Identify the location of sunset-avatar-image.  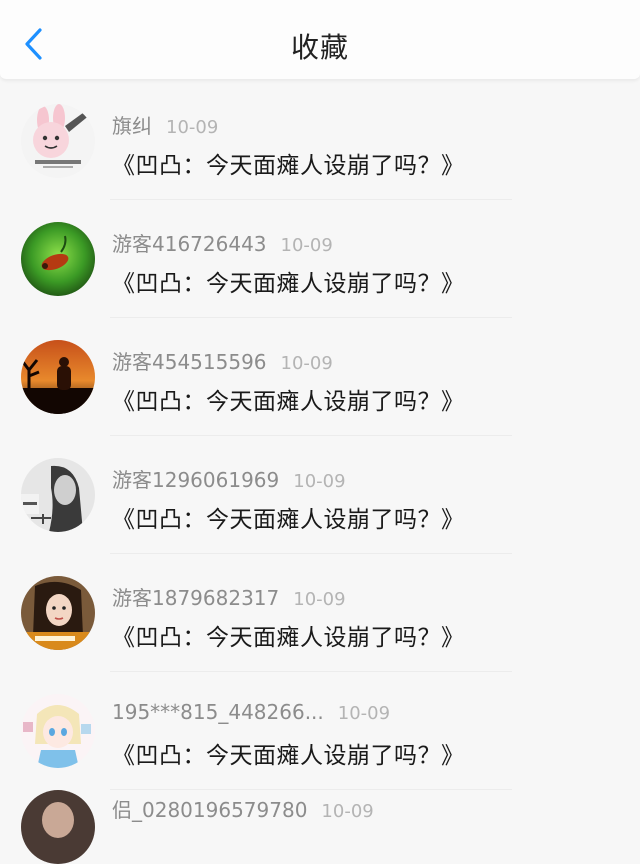
(58, 377).